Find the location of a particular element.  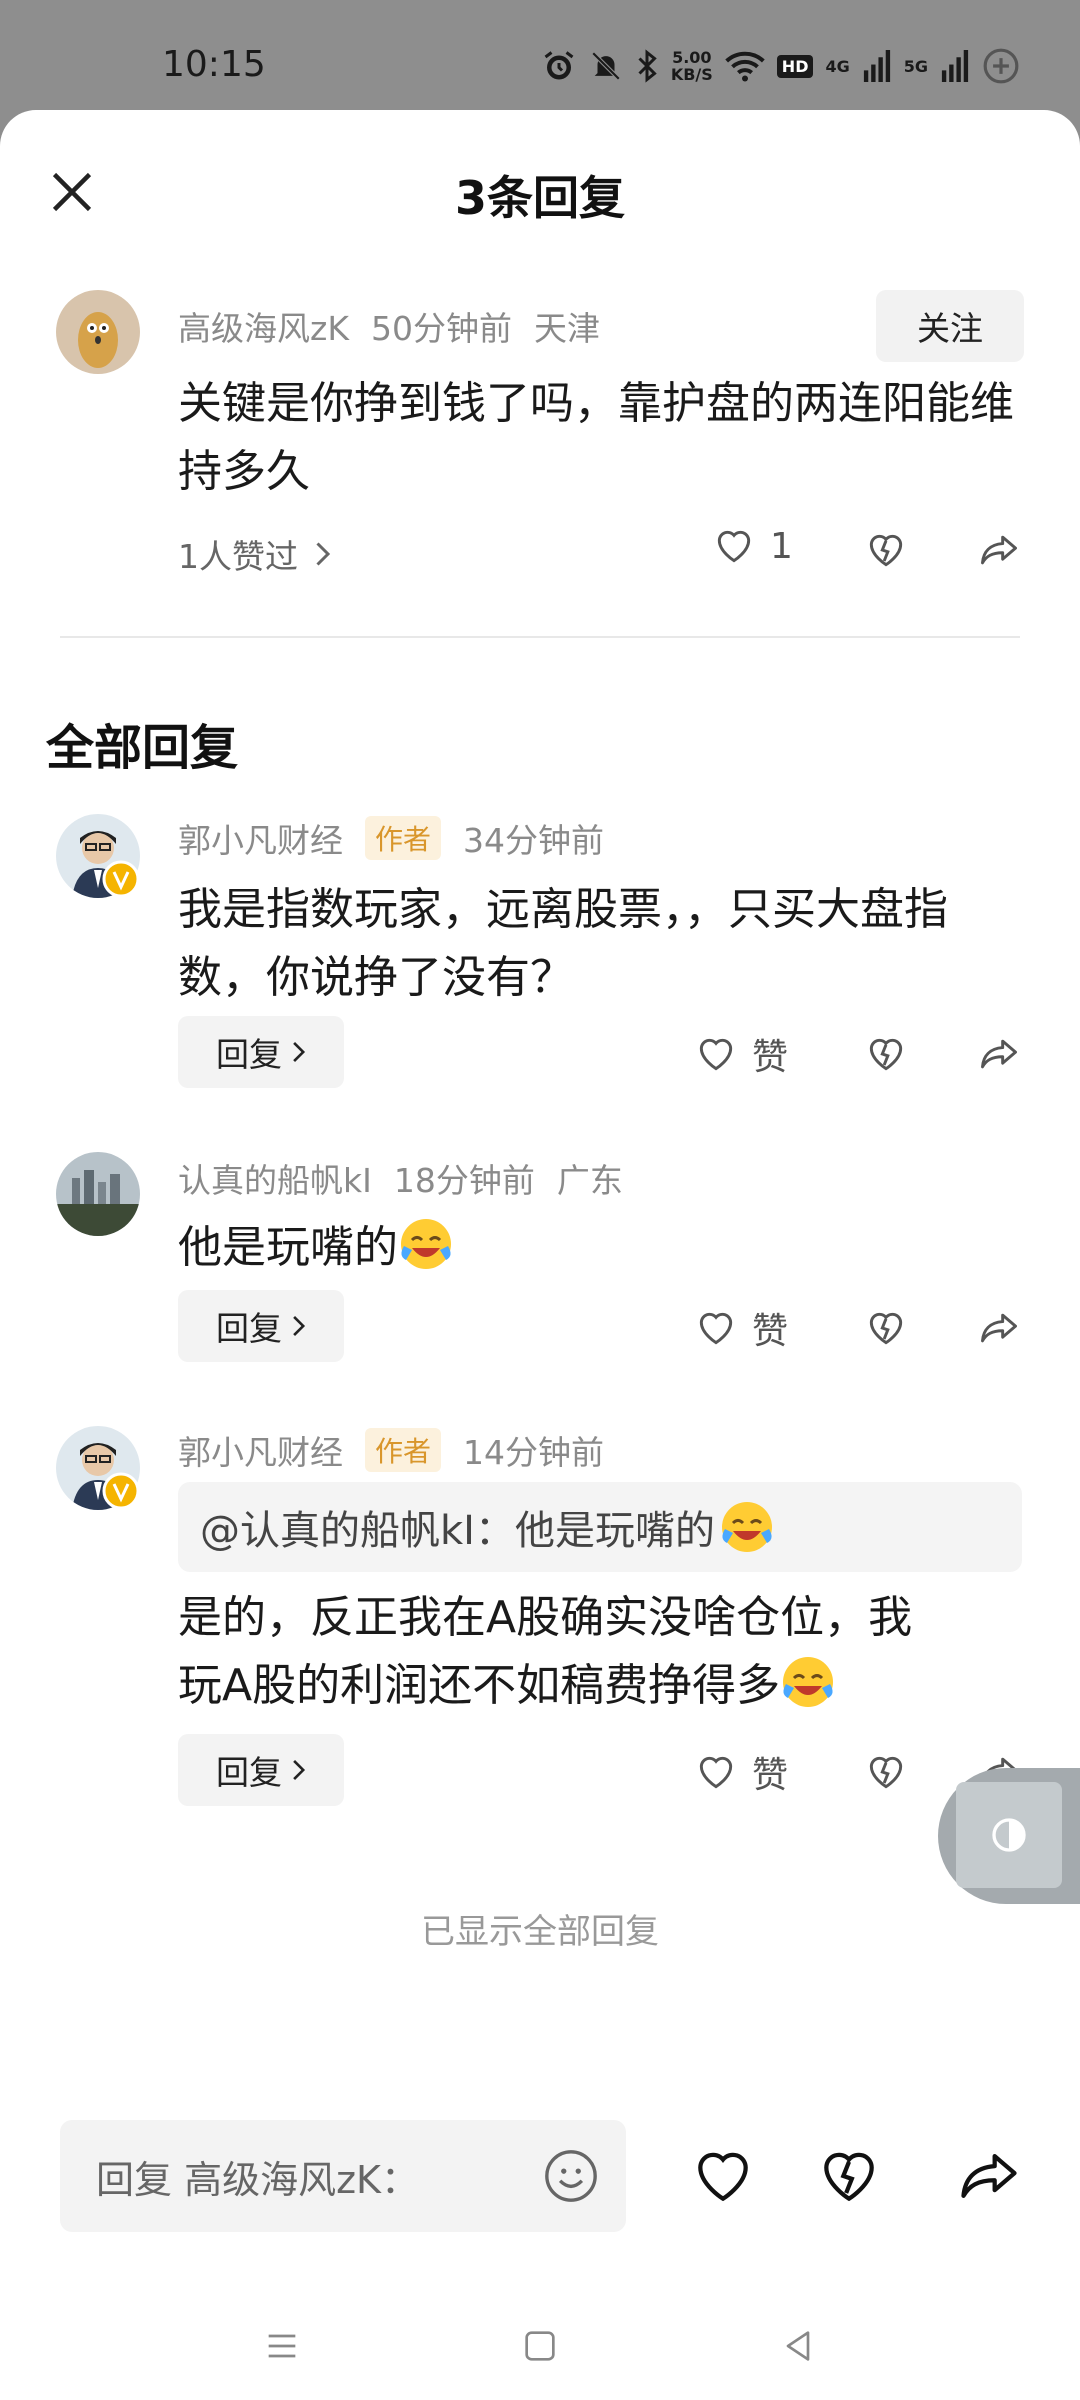

reply-text: 是的，反正我在A股确实没啥仓位，我 玩A股的利润还不如稿费挣得多 is located at coordinates (603, 1652).